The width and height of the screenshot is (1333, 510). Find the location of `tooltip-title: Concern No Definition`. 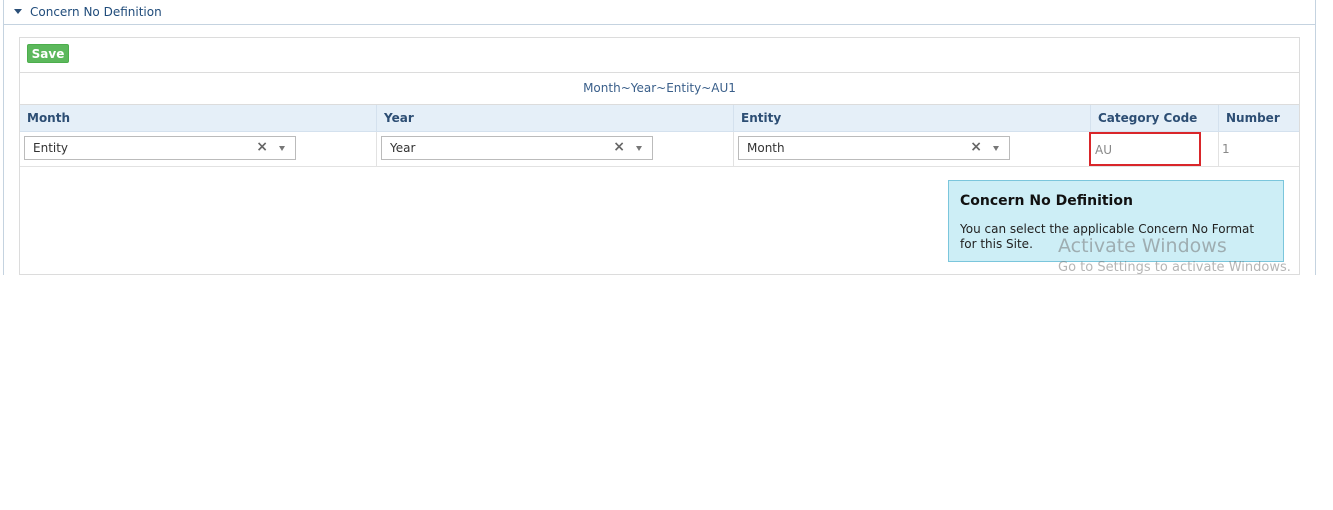

tooltip-title: Concern No Definition is located at coordinates (1046, 201).